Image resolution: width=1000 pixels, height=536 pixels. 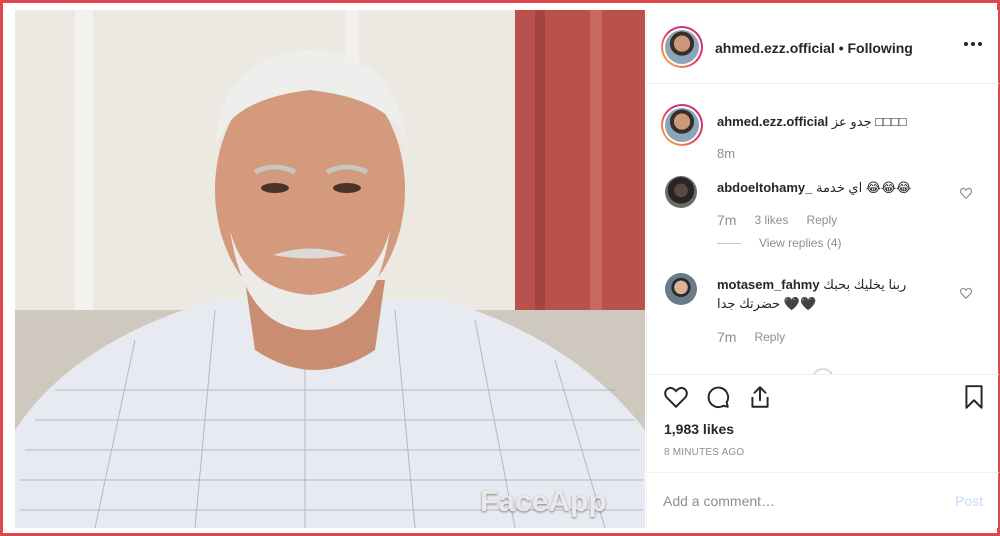 I want to click on action-bar, so click(x=823, y=395).